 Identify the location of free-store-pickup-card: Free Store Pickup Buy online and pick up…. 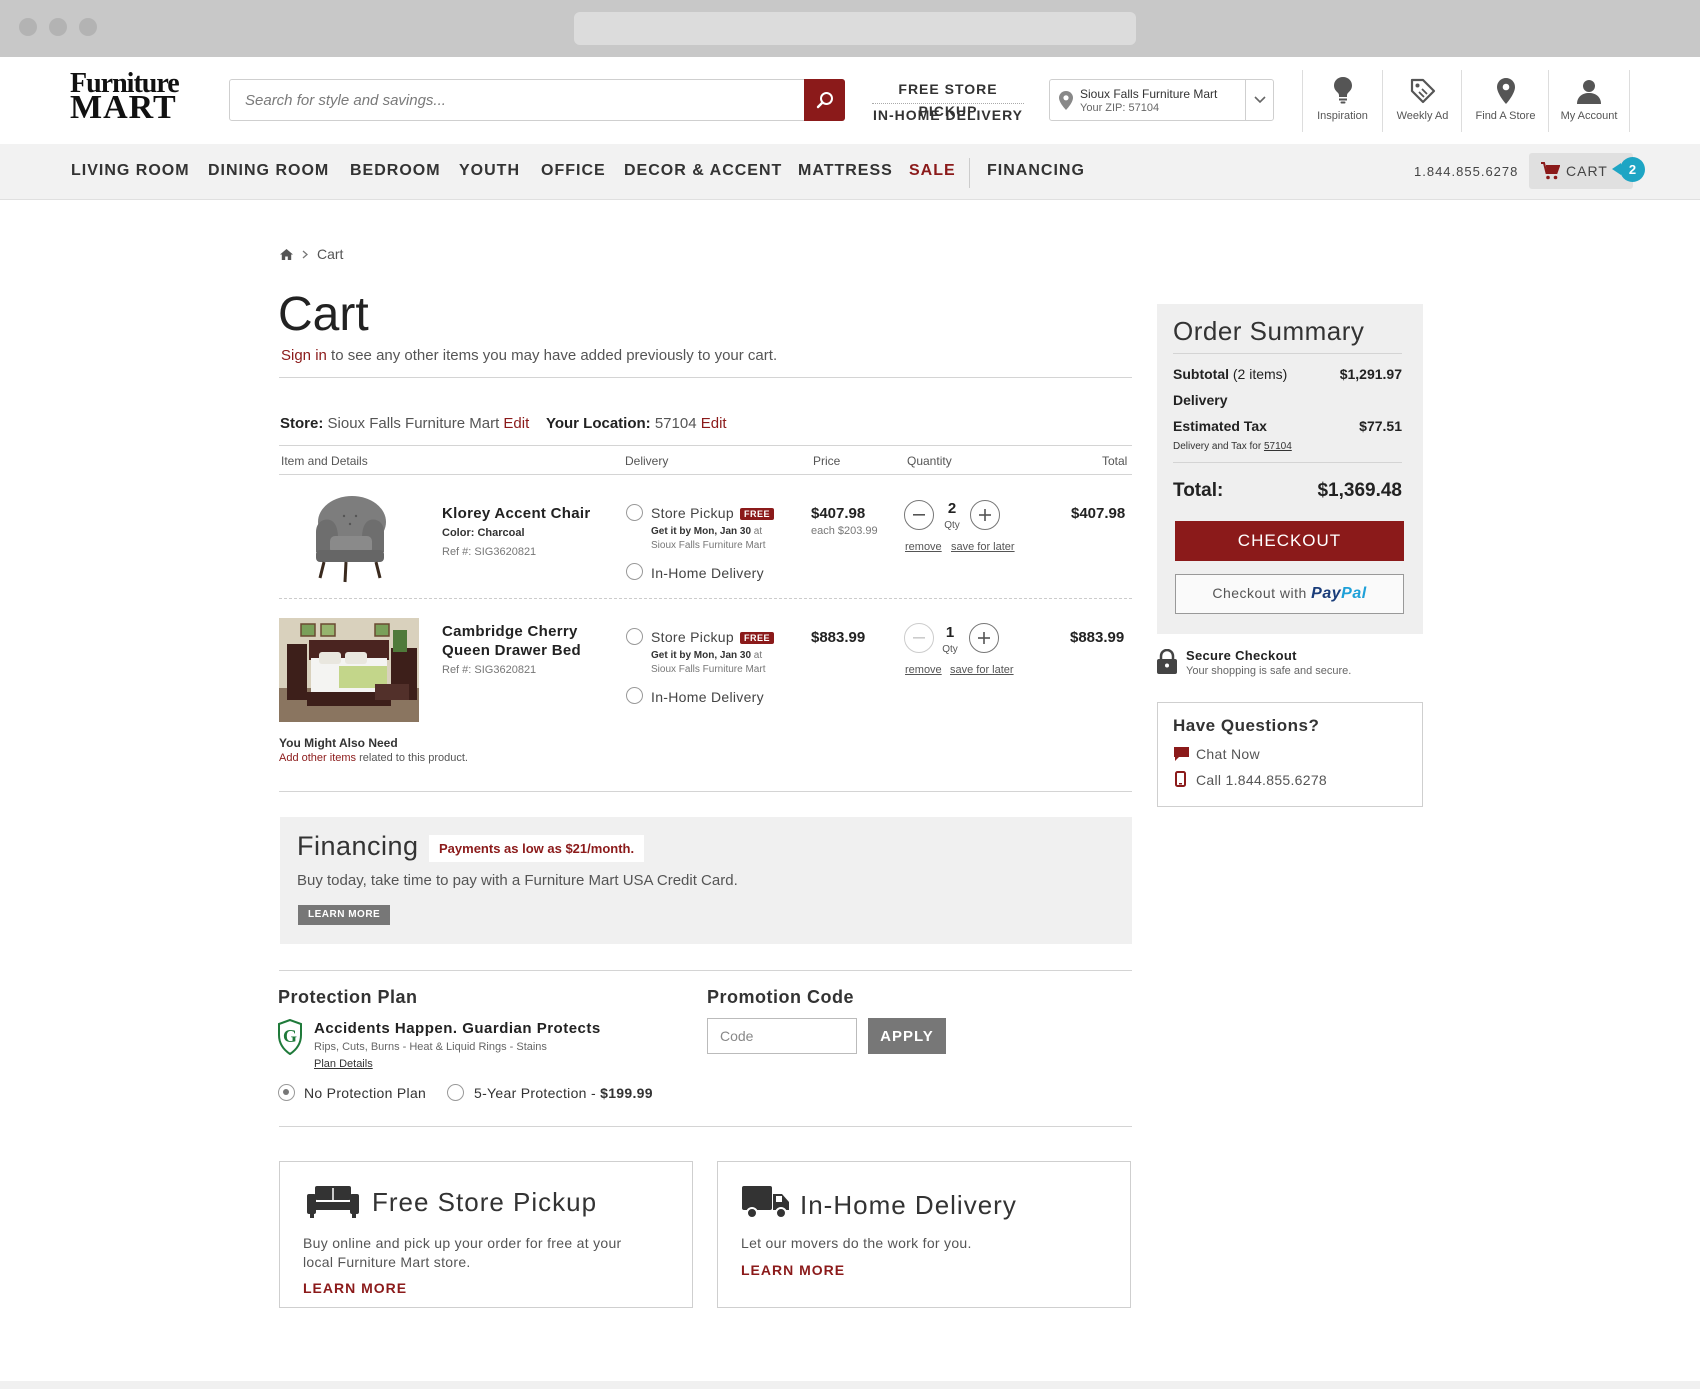
(486, 1234).